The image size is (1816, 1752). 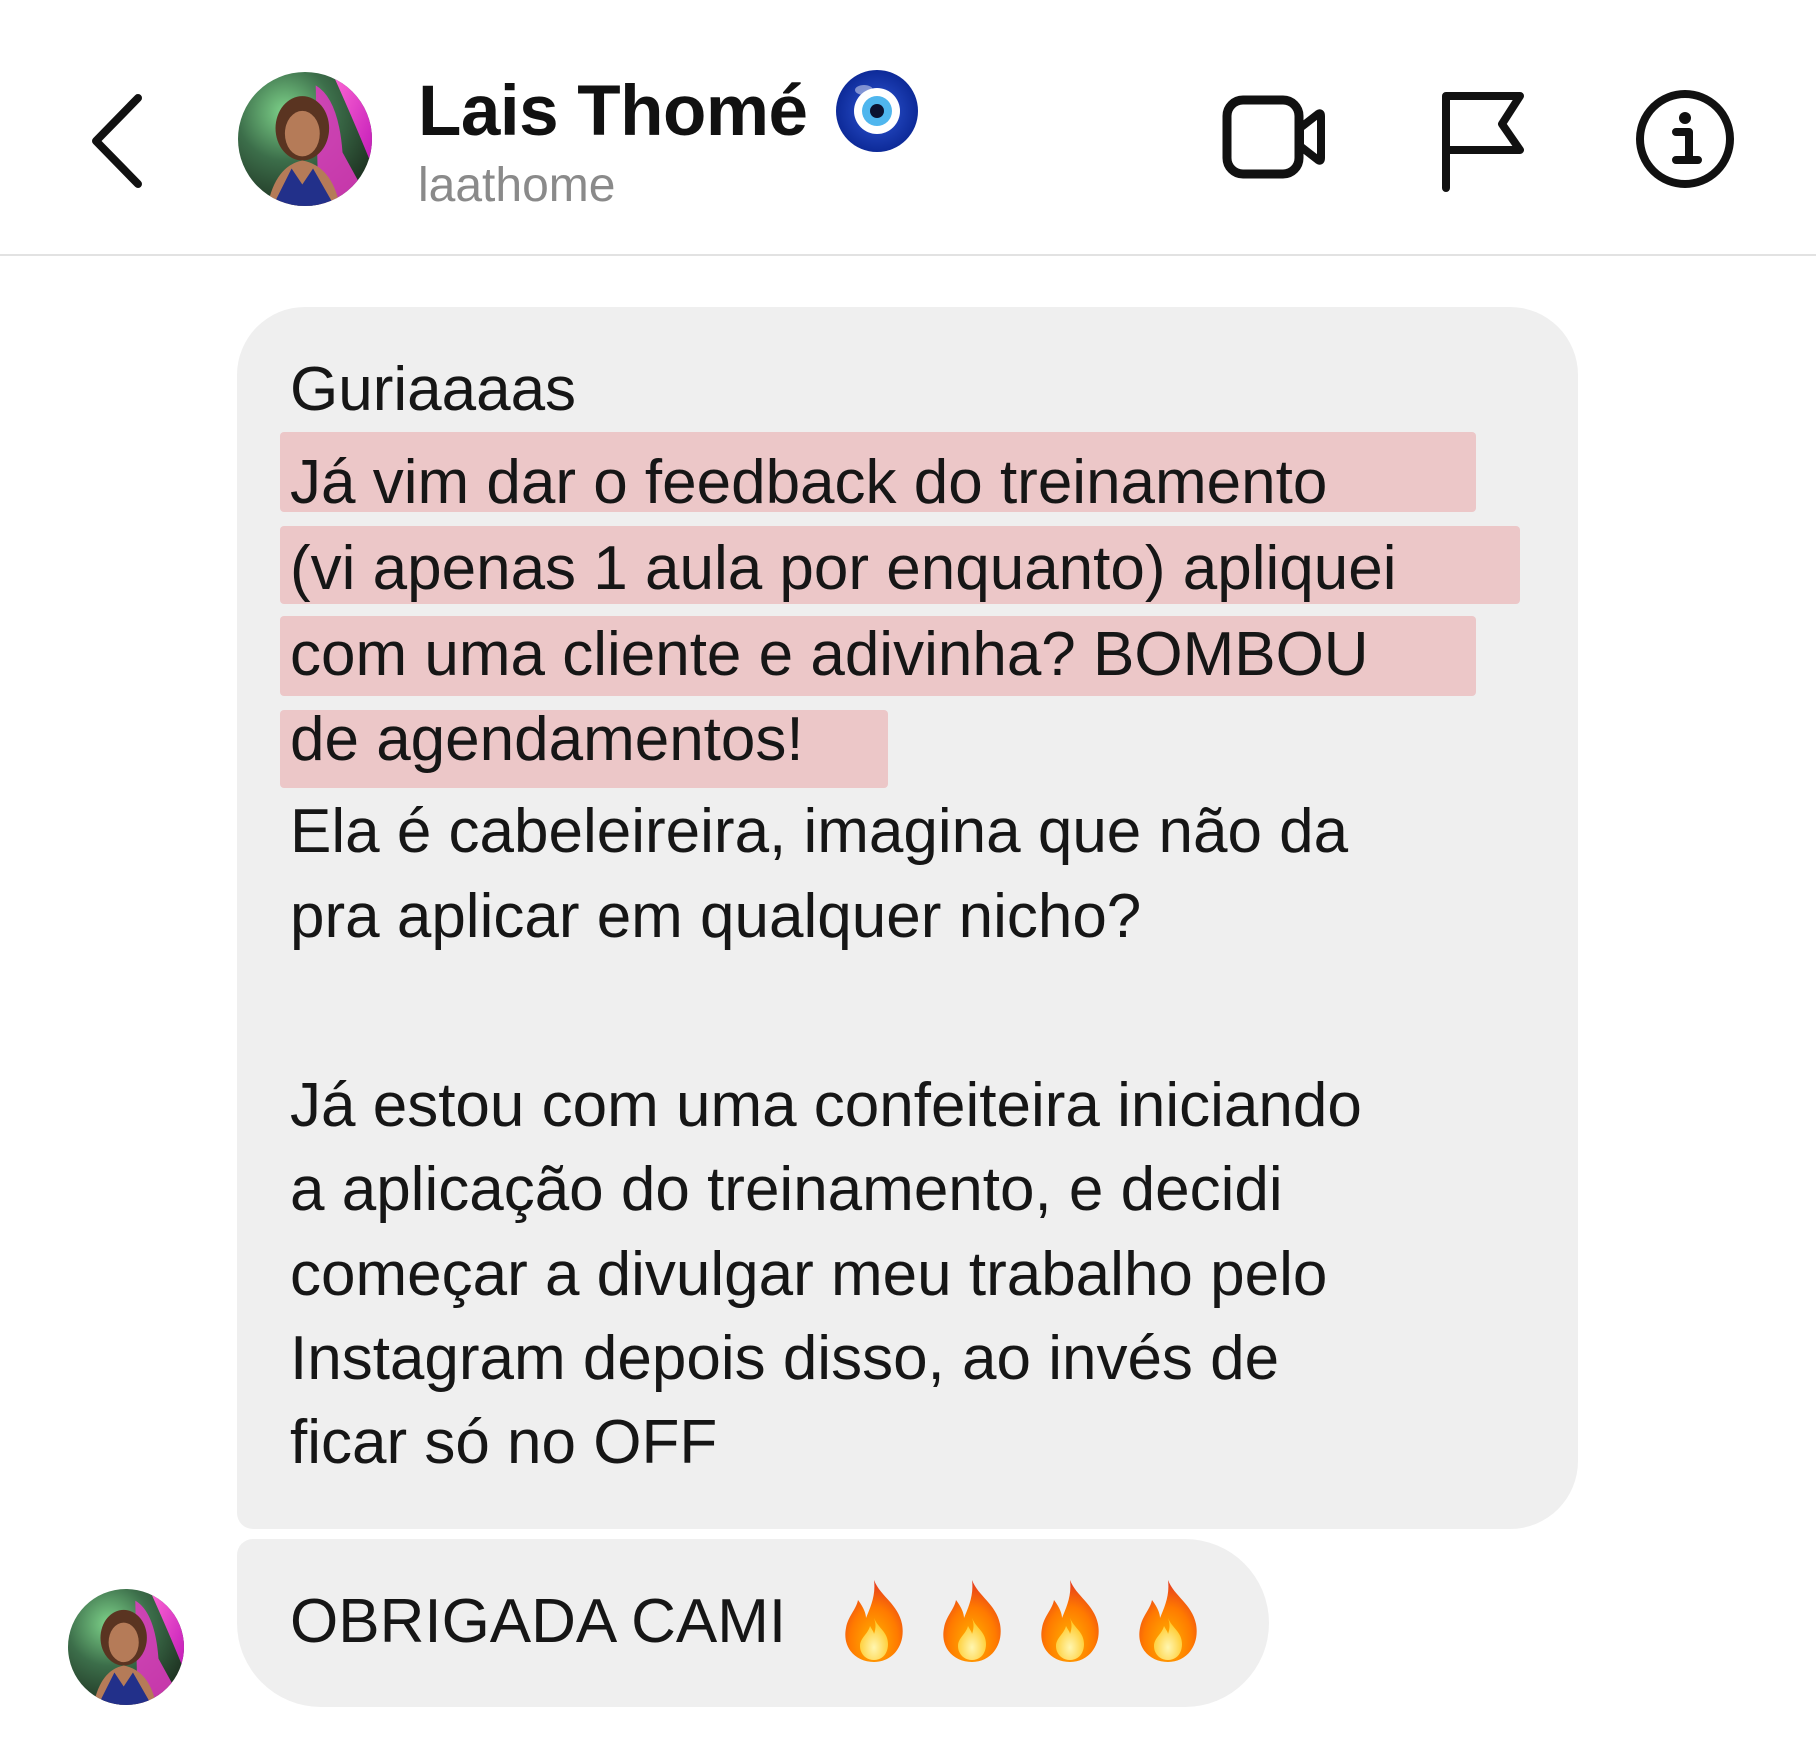 I want to click on info-icon, so click(x=1685, y=139).